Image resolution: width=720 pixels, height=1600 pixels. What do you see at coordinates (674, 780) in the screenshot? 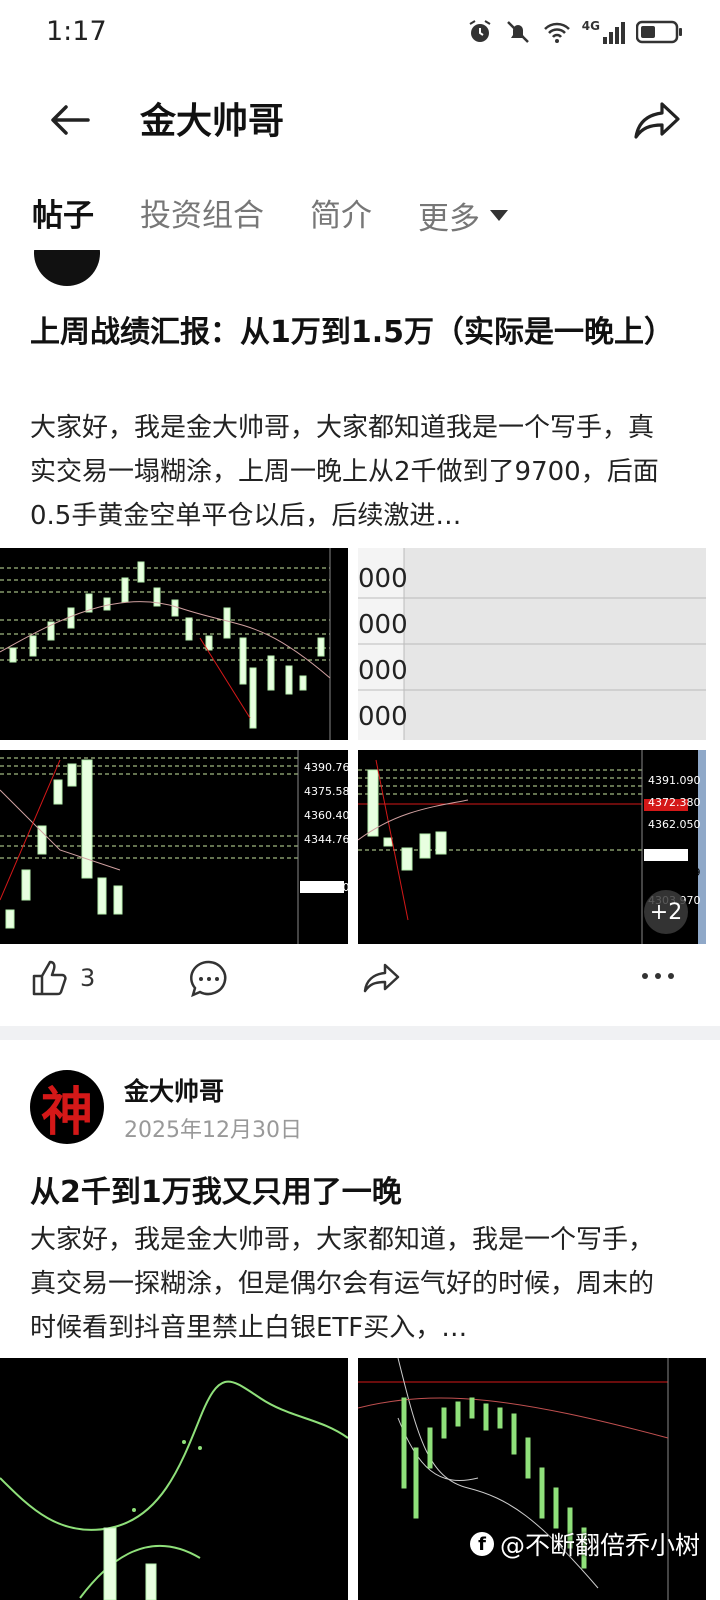
I see `price-tick: 4391.090` at bounding box center [674, 780].